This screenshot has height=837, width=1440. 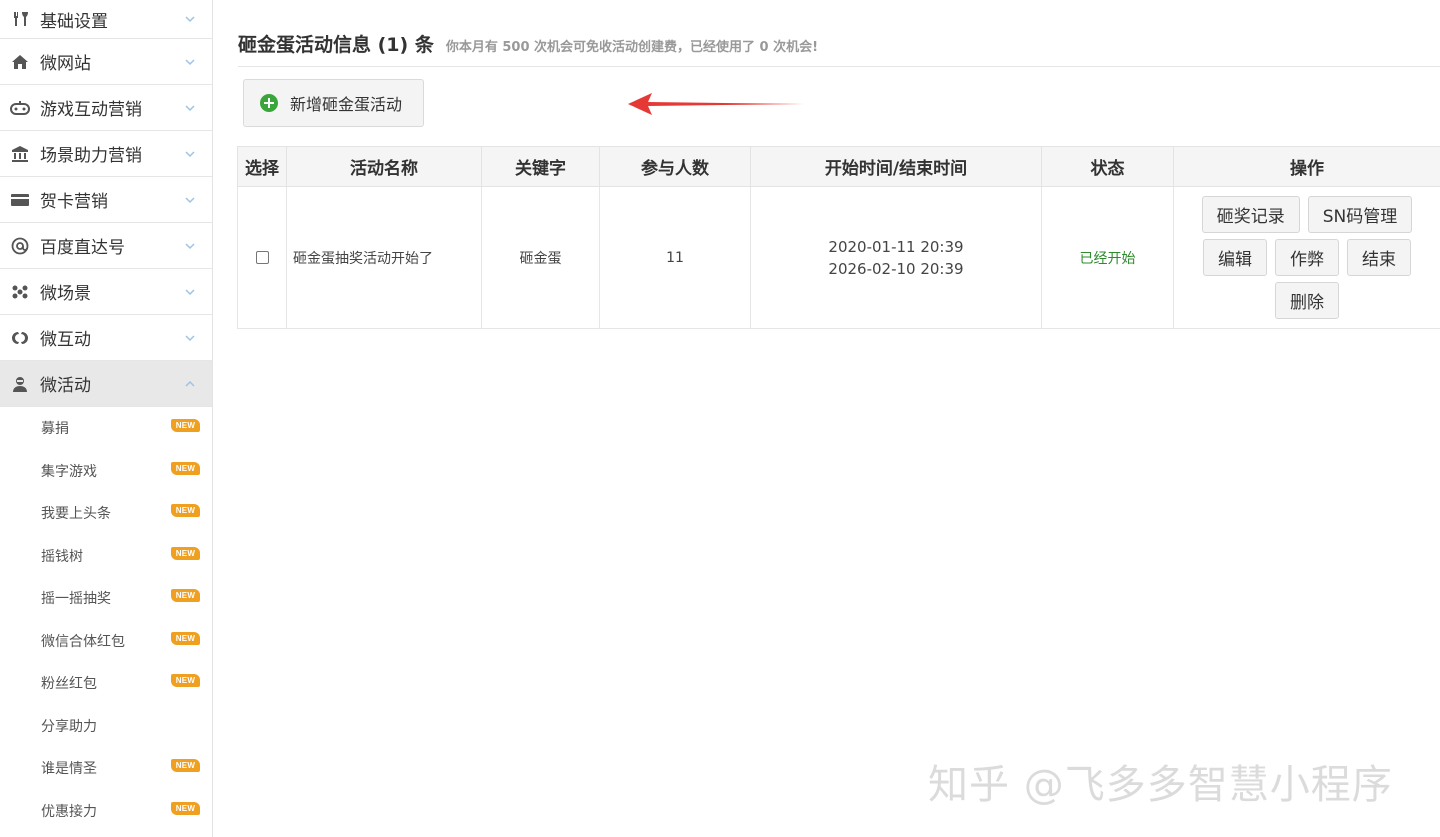 I want to click on link-icon, so click(x=20, y=338).